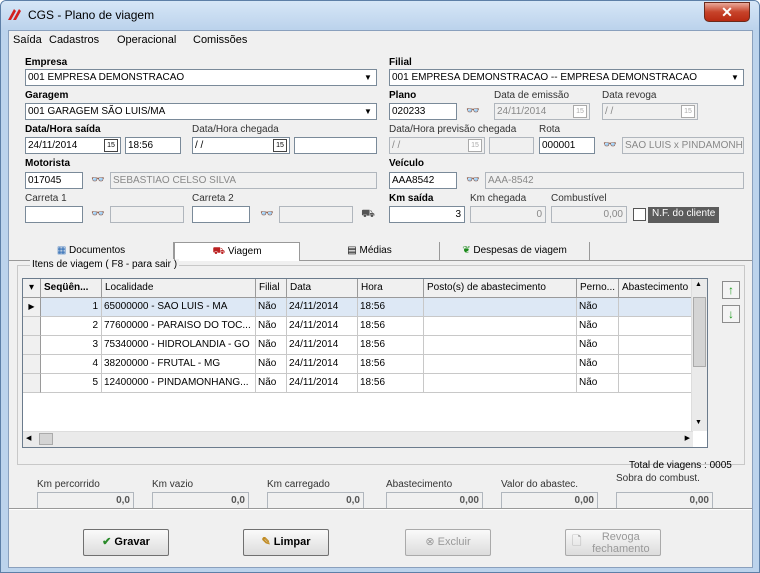 The width and height of the screenshot is (760, 573). What do you see at coordinates (639, 214) in the screenshot?
I see `nf-cliente-checkbox` at bounding box center [639, 214].